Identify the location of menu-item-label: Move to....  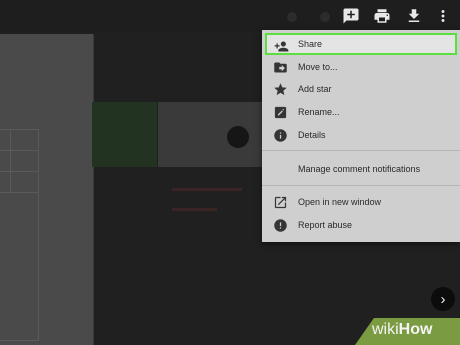
(318, 67).